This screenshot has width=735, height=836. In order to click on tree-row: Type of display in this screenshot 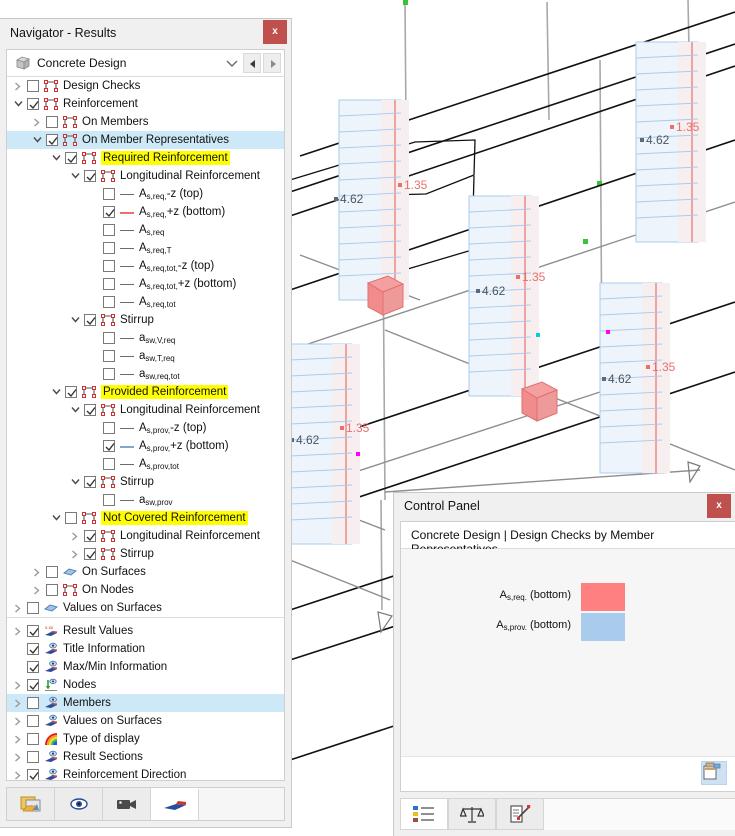, I will do `click(145, 739)`.